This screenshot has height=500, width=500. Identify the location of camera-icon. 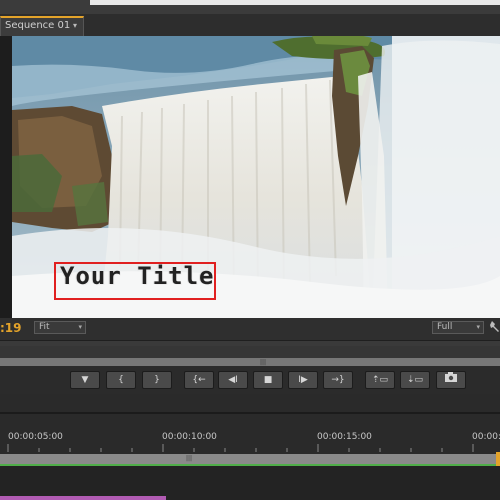
(451, 378).